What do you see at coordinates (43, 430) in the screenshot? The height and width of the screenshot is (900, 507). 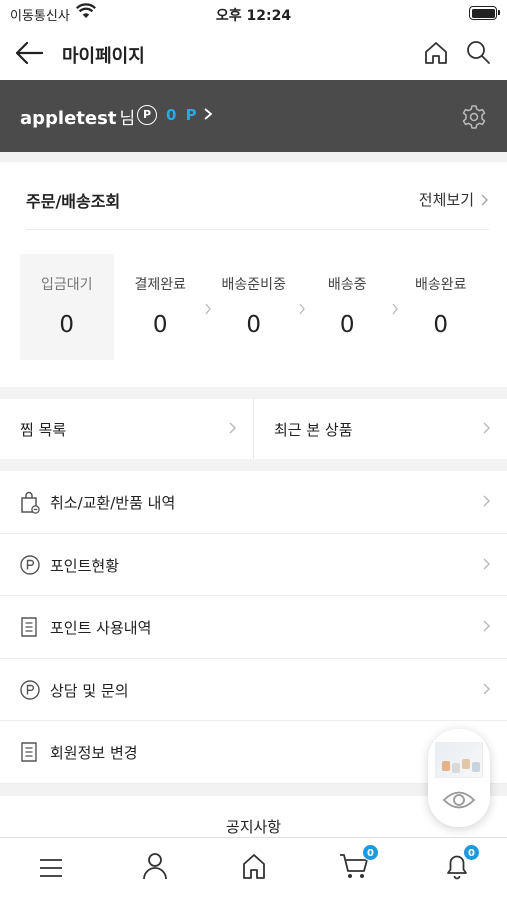 I see `wishlist-label: 찜 목록` at bounding box center [43, 430].